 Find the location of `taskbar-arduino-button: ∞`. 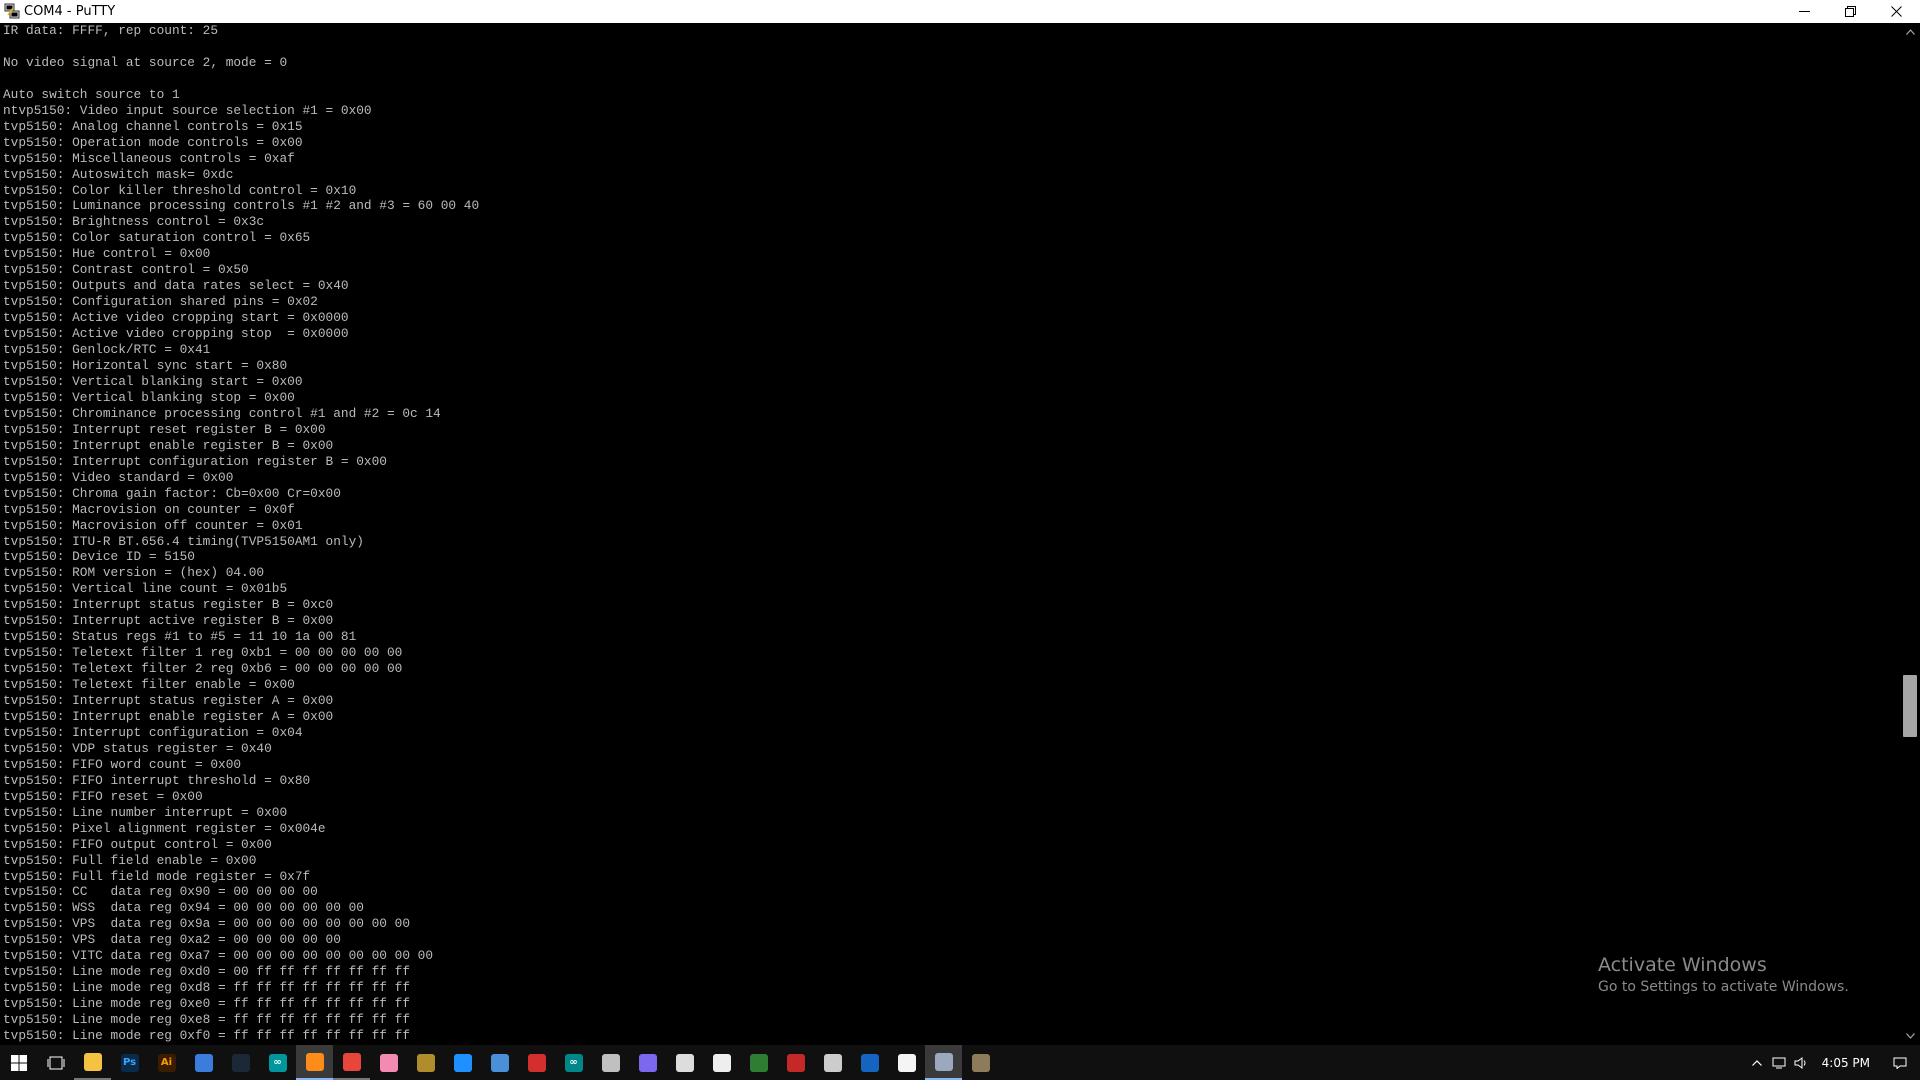

taskbar-arduino-button: ∞ is located at coordinates (277, 1062).